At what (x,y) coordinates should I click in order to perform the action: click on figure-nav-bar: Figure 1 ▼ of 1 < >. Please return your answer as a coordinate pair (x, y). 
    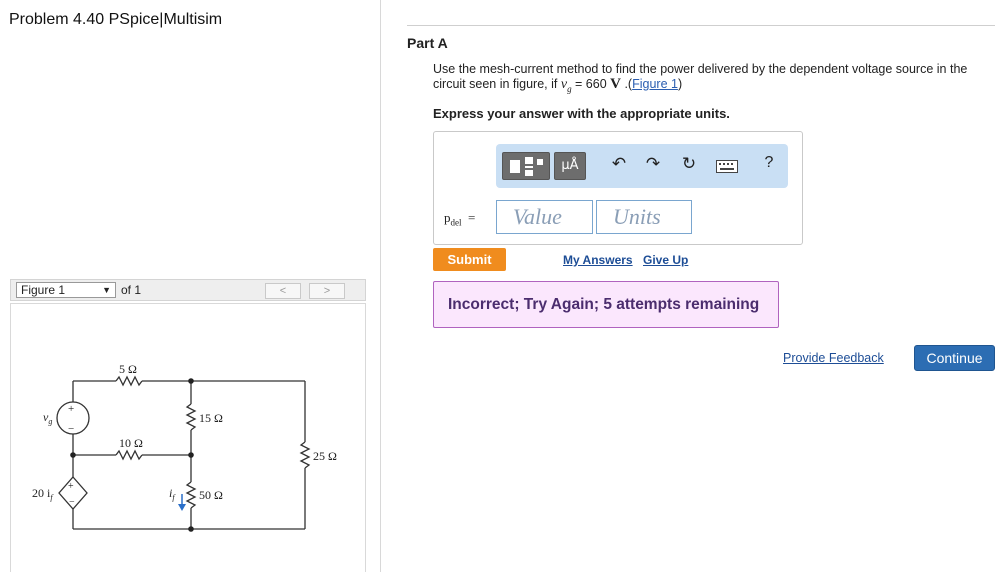
    Looking at the image, I should click on (188, 290).